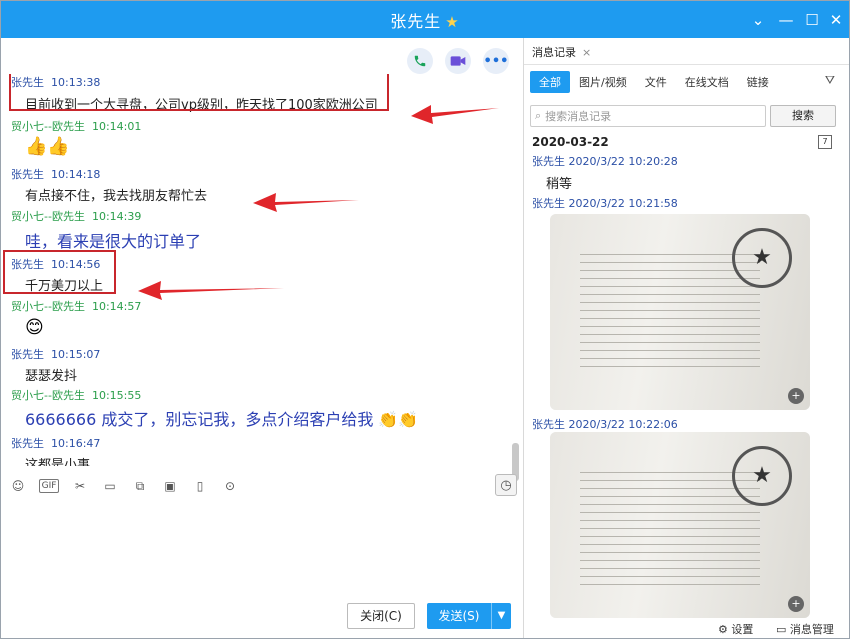 The height and width of the screenshot is (639, 850). Describe the element at coordinates (76, 306) in the screenshot. I see `message-meta: 贸小七--欧先生 10:14:57` at that location.